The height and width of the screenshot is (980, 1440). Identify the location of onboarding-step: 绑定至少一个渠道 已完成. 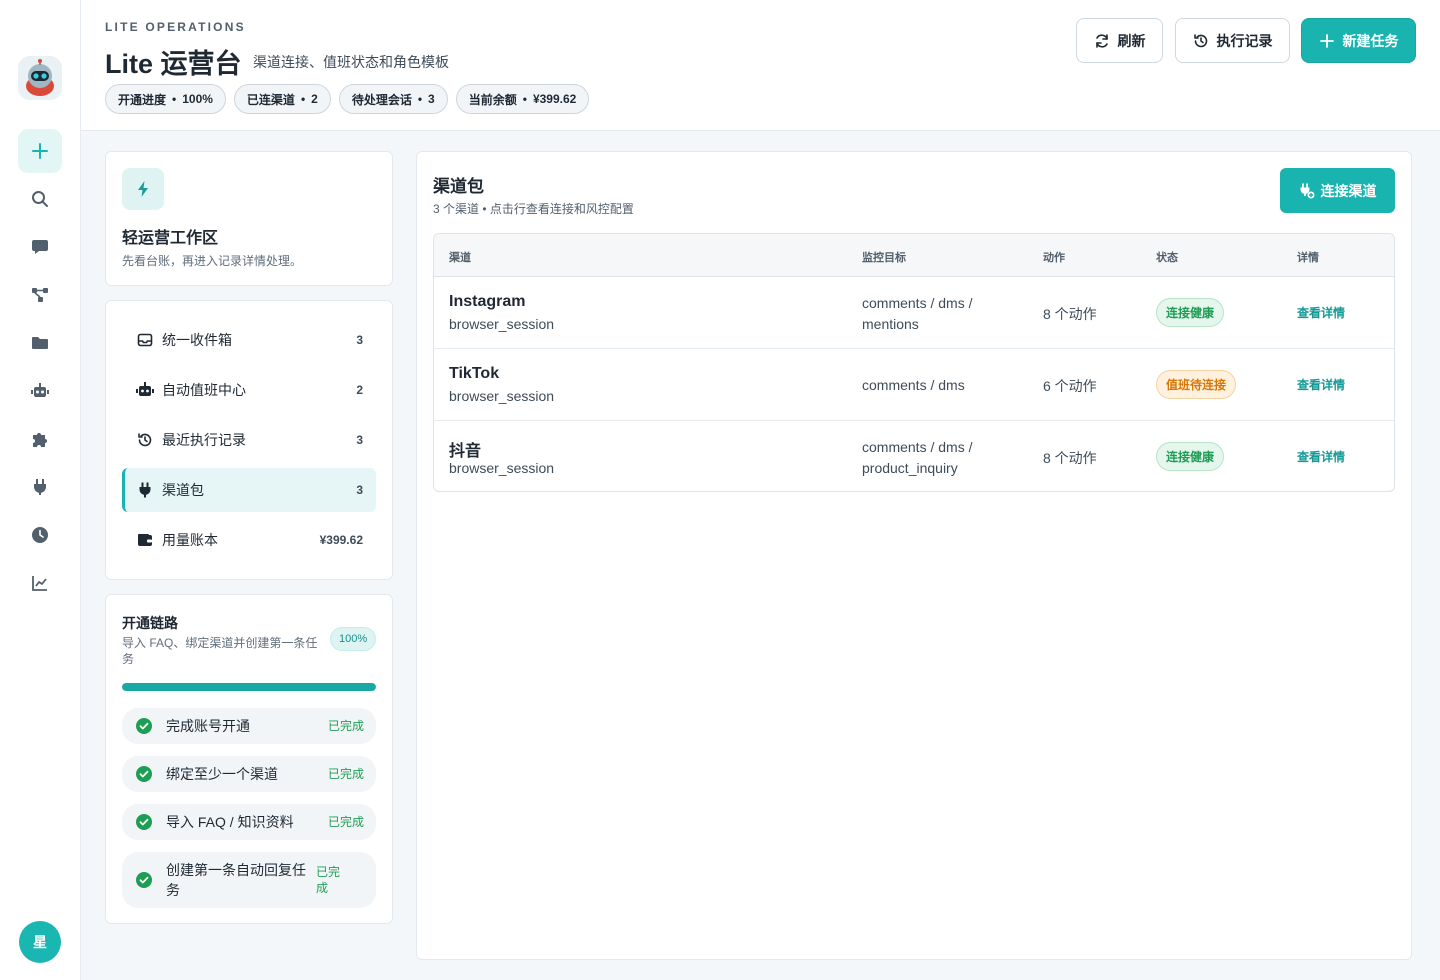
(249, 774).